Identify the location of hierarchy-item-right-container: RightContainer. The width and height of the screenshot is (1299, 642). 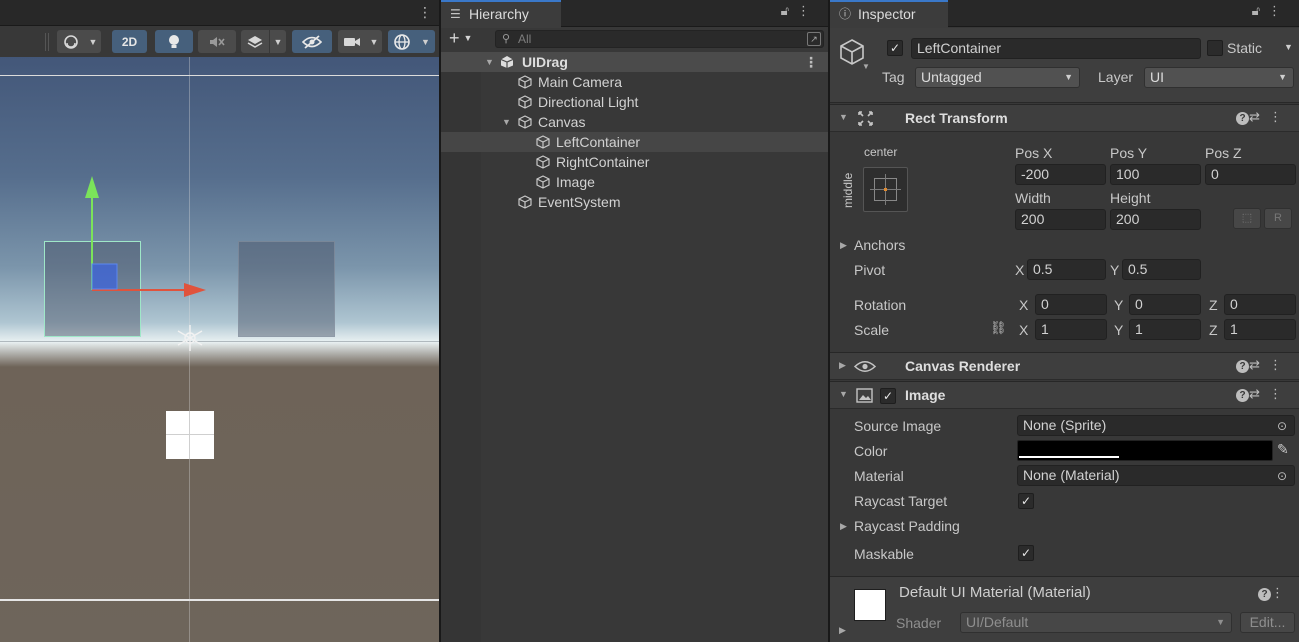
(634, 162).